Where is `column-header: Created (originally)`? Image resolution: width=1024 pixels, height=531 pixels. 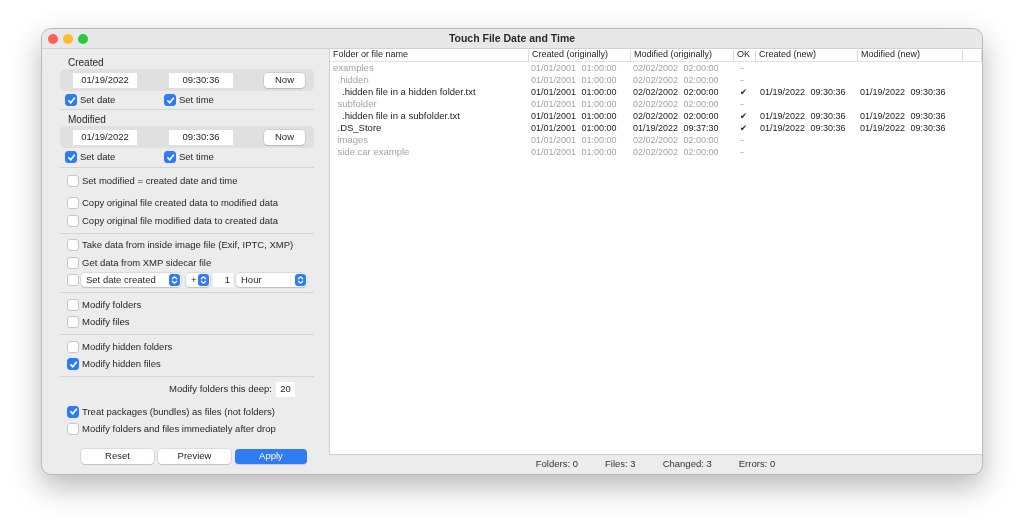 column-header: Created (originally) is located at coordinates (580, 55).